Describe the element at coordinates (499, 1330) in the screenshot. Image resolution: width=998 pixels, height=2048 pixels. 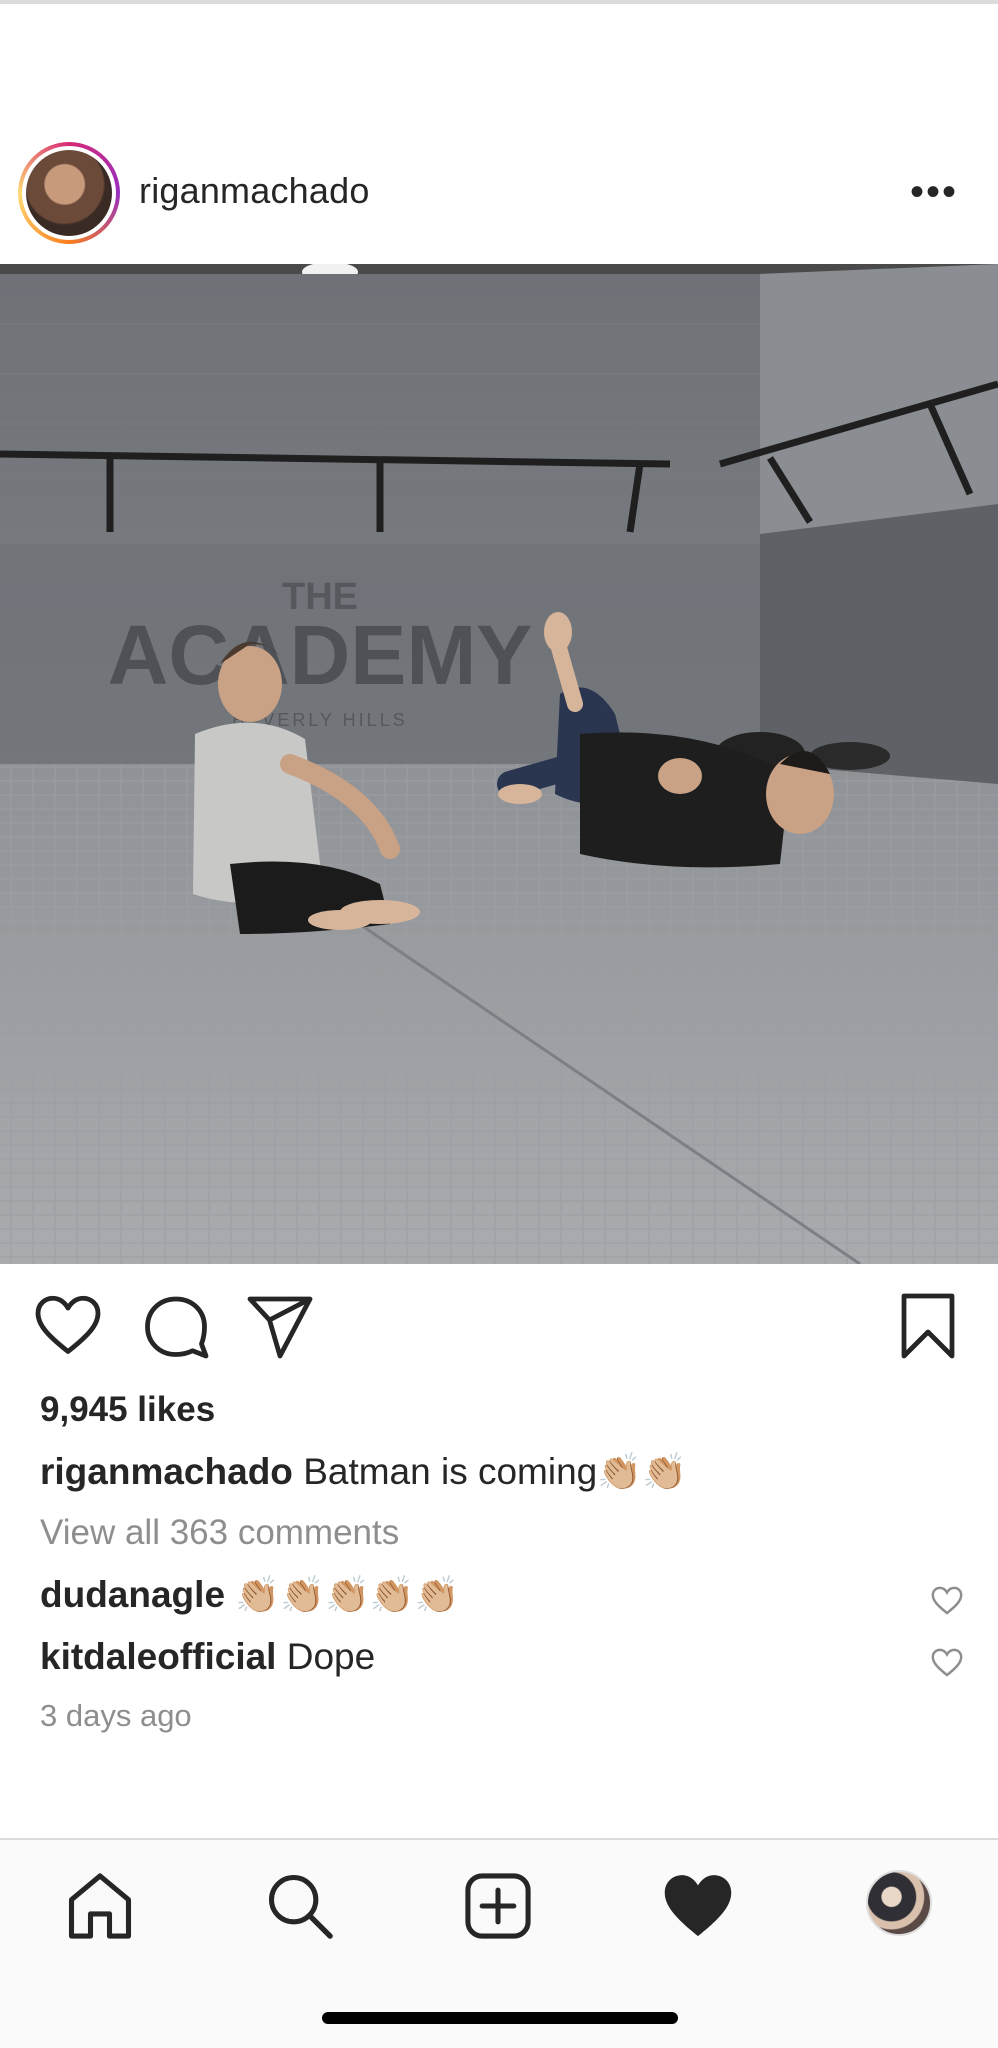
I see `post-actions` at that location.